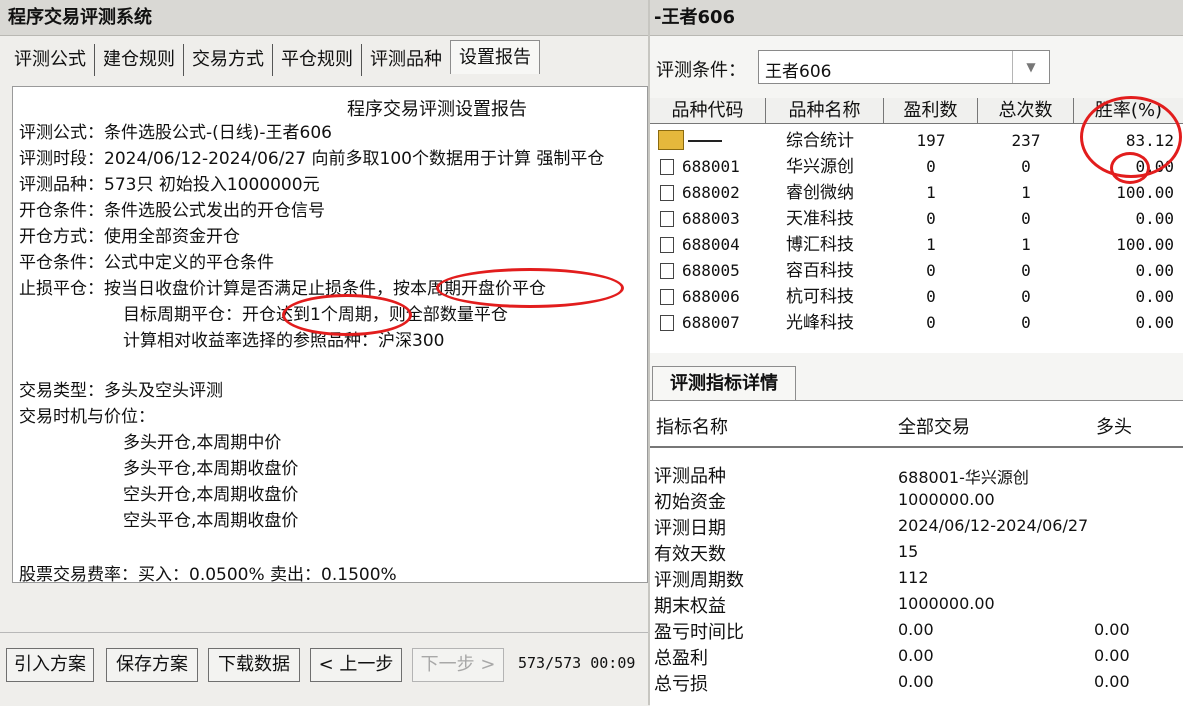 The image size is (1183, 706). I want to click on chevron-down-icon: ▼, so click(1030, 67).